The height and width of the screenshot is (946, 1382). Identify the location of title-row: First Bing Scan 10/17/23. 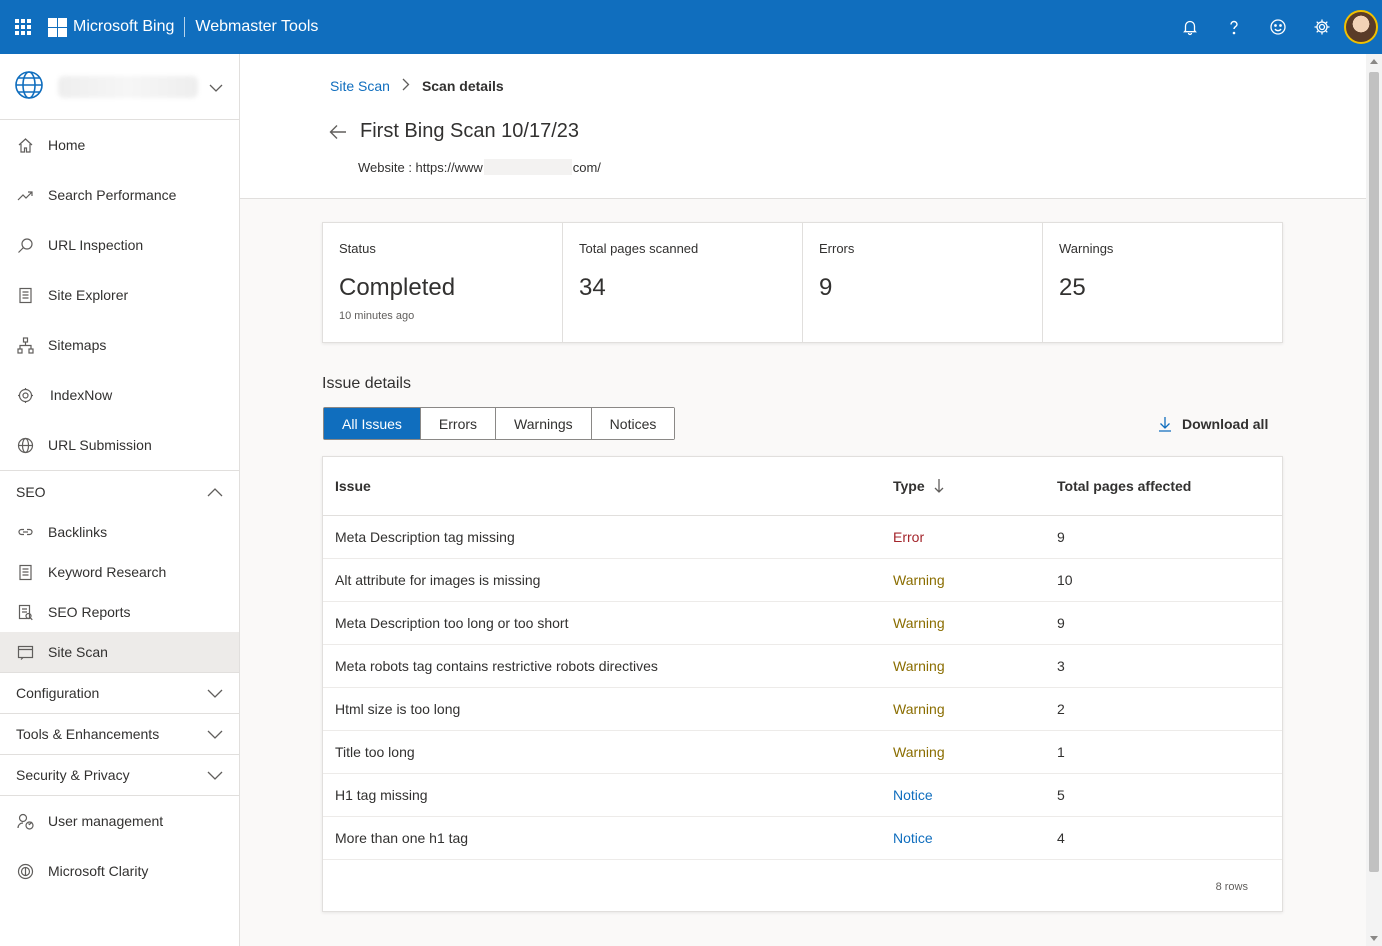
(453, 131).